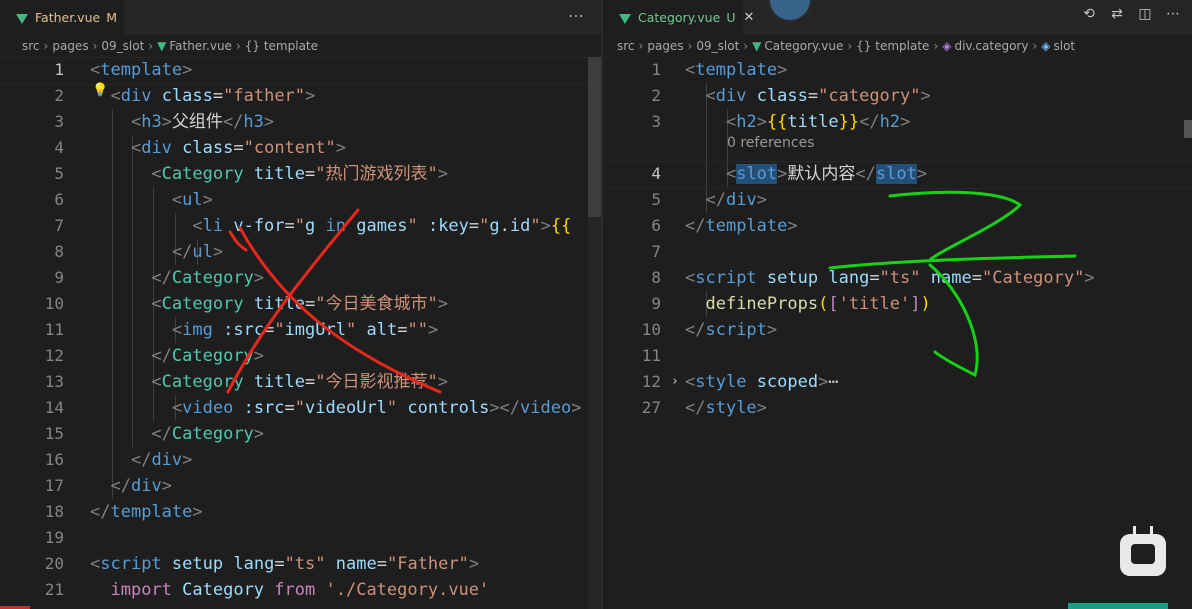 This screenshot has width=1192, height=609. Describe the element at coordinates (731, 17) in the screenshot. I see `untracked-badge: U` at that location.